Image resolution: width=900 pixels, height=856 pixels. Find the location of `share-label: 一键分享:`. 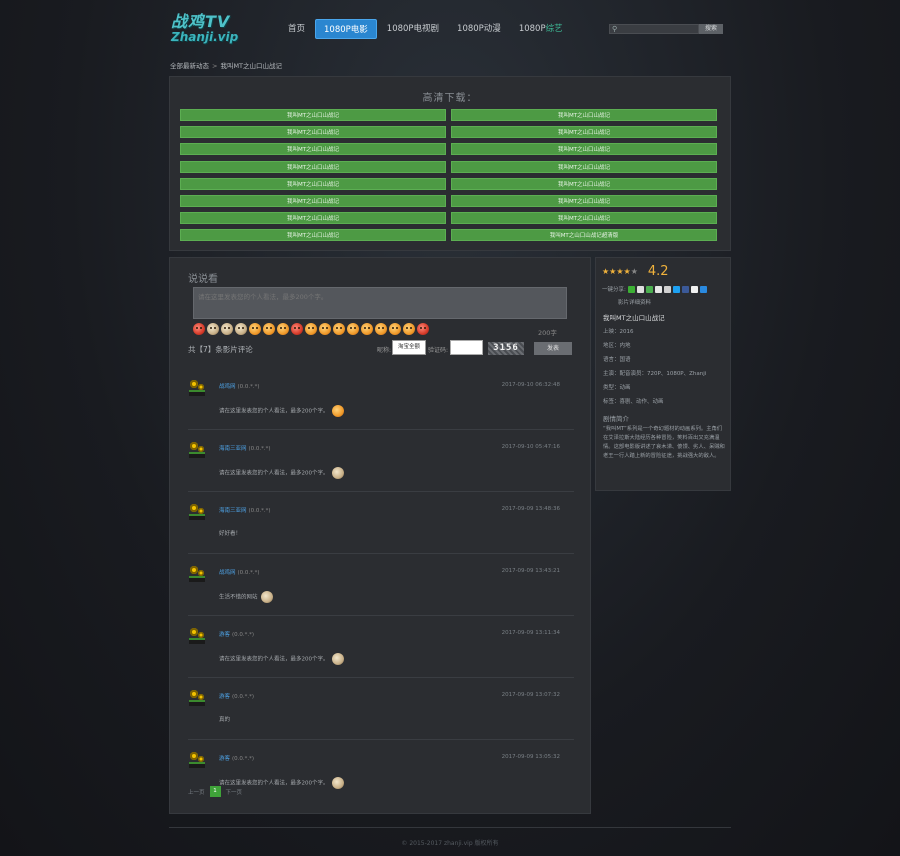

share-label: 一键分享: is located at coordinates (614, 290).